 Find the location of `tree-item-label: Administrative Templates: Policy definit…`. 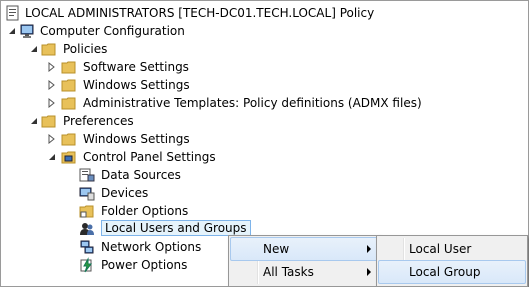

tree-item-label: Administrative Templates: Policy definit… is located at coordinates (252, 103).